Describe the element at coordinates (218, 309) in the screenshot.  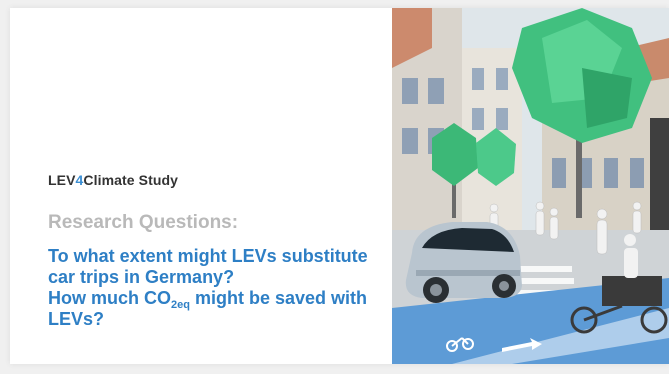
I see `research-question-2: How much CO2eq might be saved with LEVs?` at that location.